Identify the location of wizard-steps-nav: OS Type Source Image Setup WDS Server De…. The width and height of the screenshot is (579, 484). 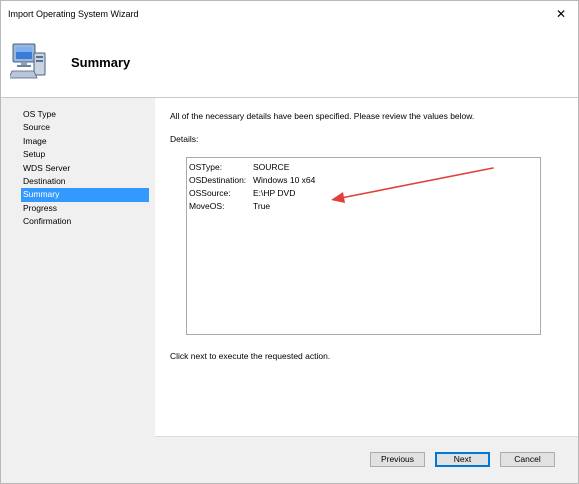
(85, 168).